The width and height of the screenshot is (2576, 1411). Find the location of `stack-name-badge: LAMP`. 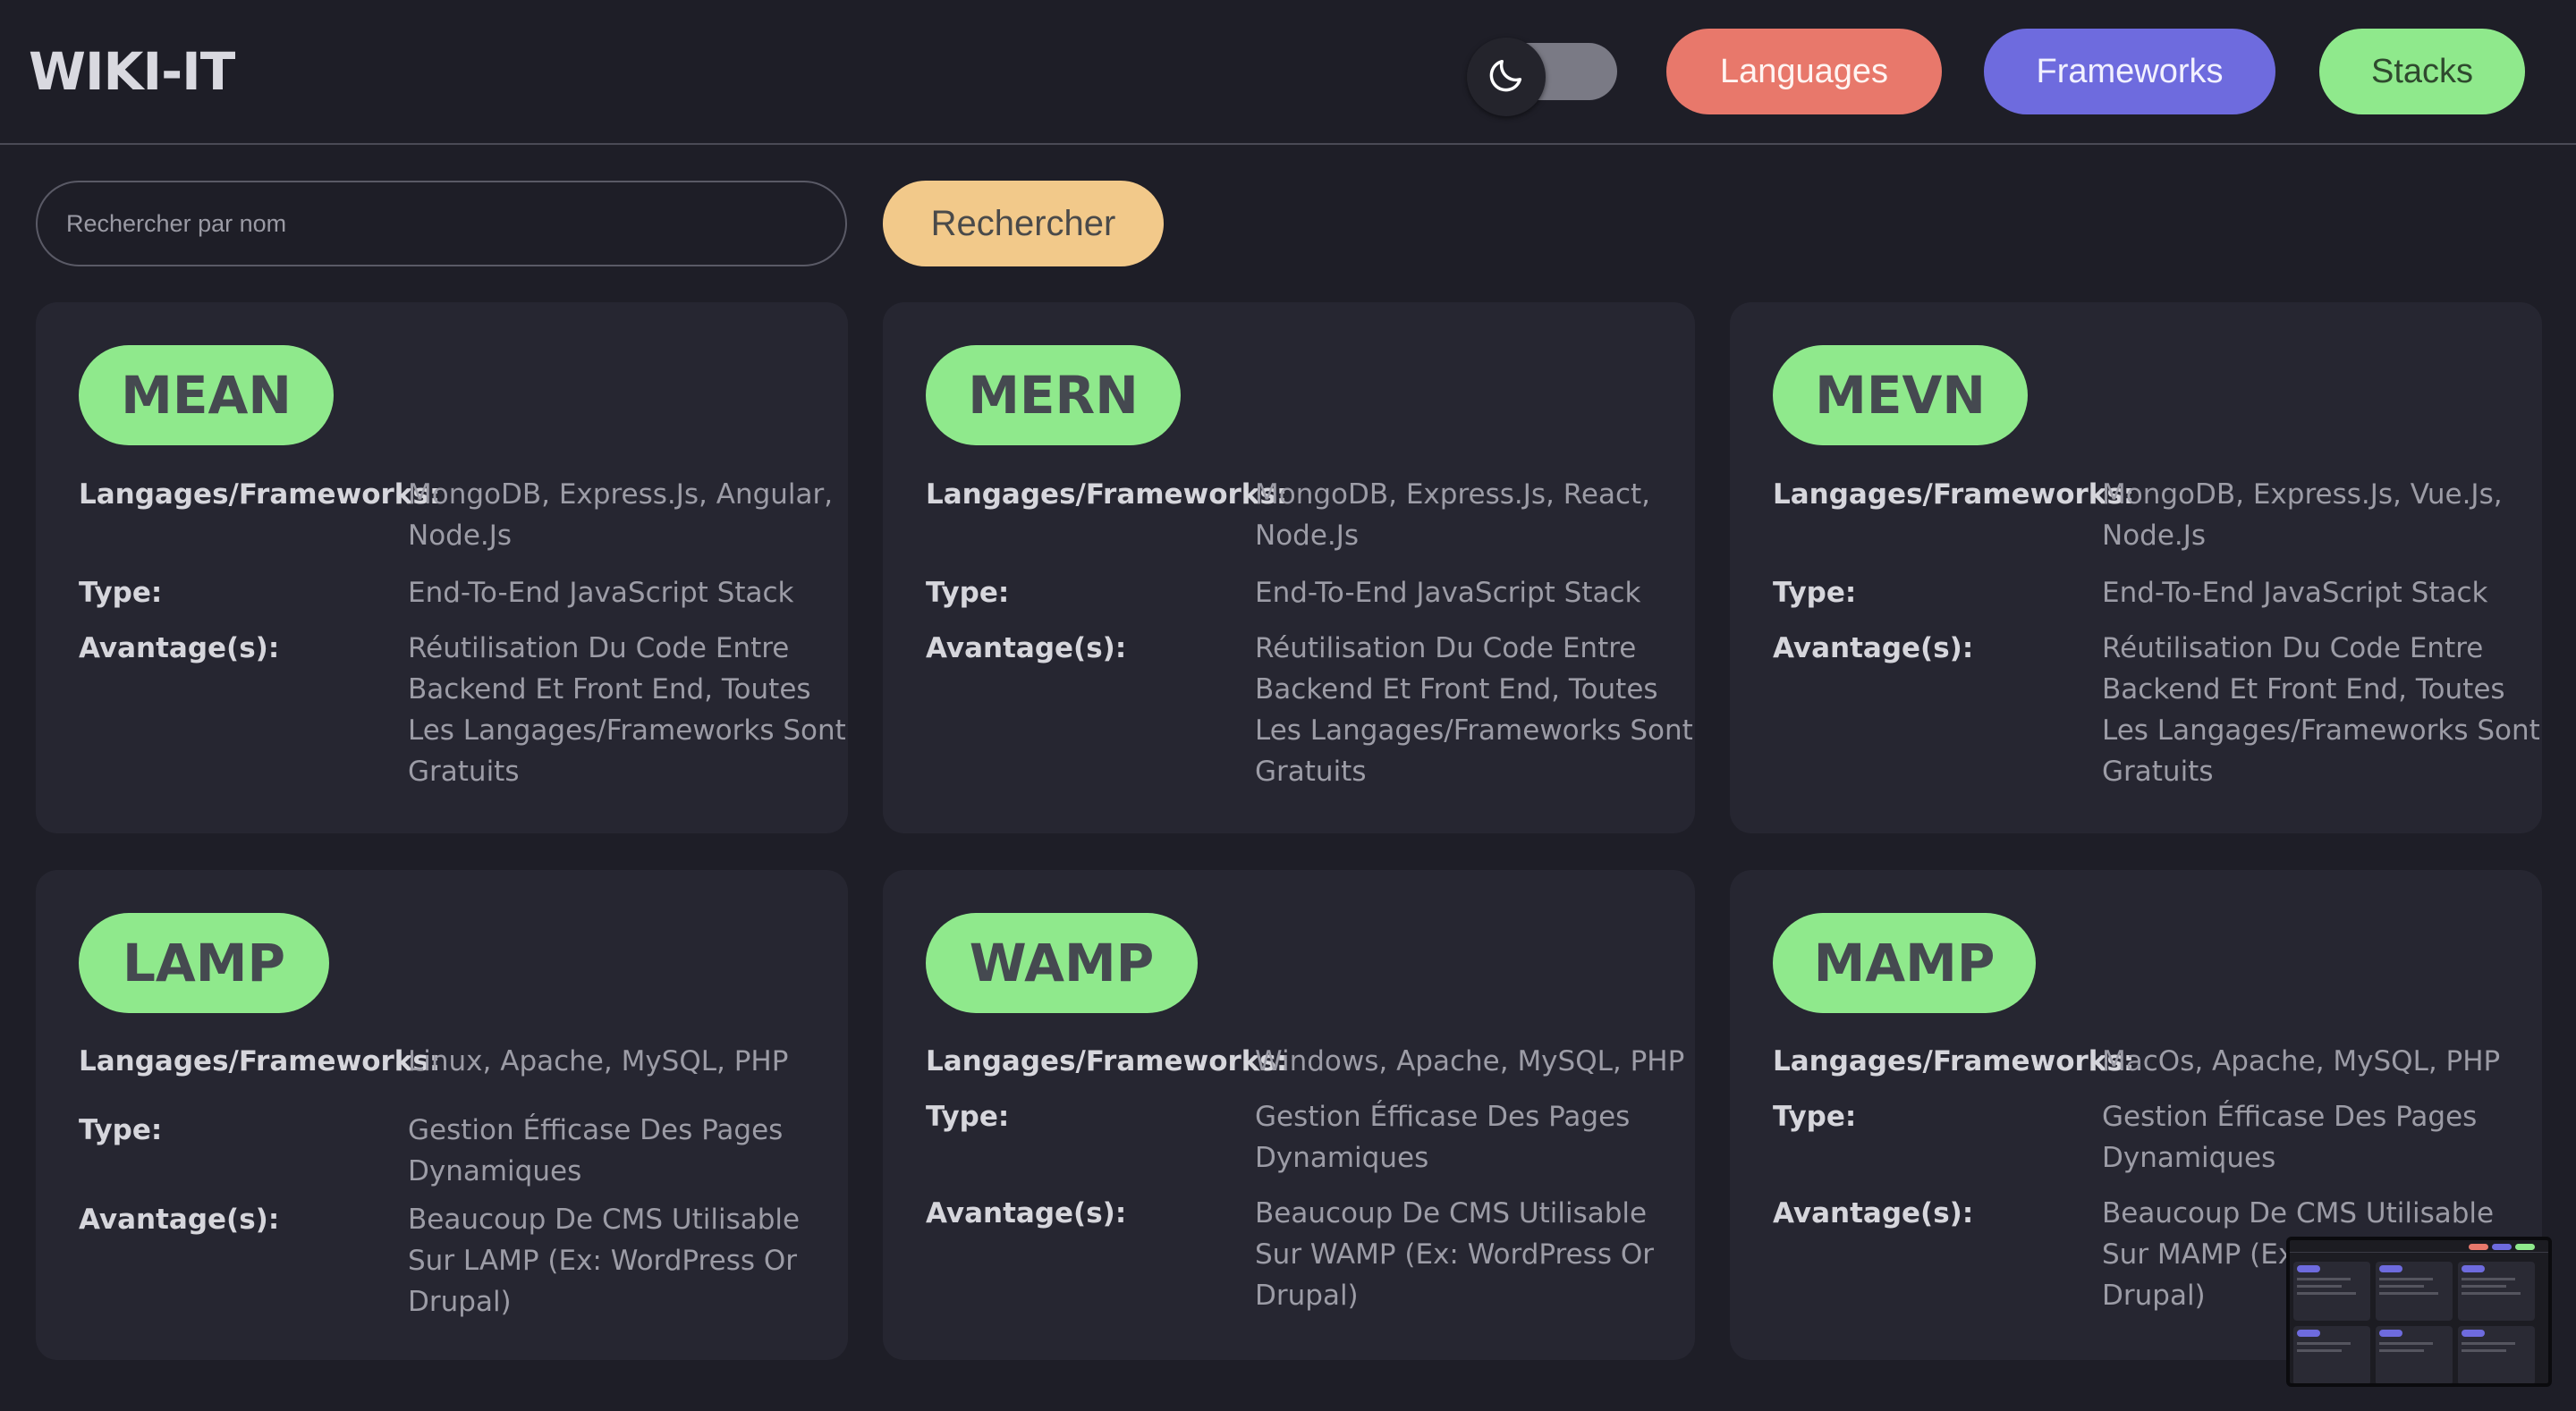

stack-name-badge: LAMP is located at coordinates (204, 963).